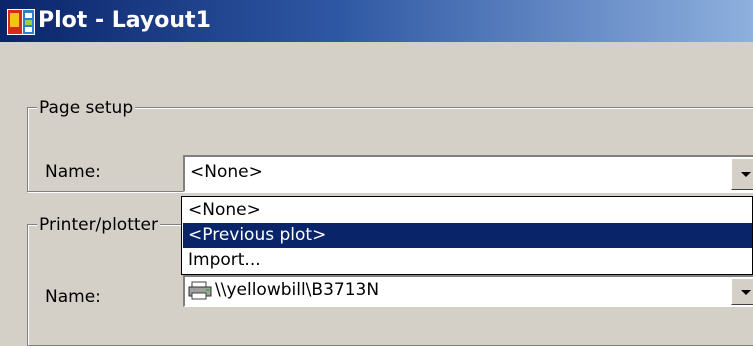 The width and height of the screenshot is (753, 346). I want to click on printer-plotter-group-label: Printer/plotter, so click(98, 225).